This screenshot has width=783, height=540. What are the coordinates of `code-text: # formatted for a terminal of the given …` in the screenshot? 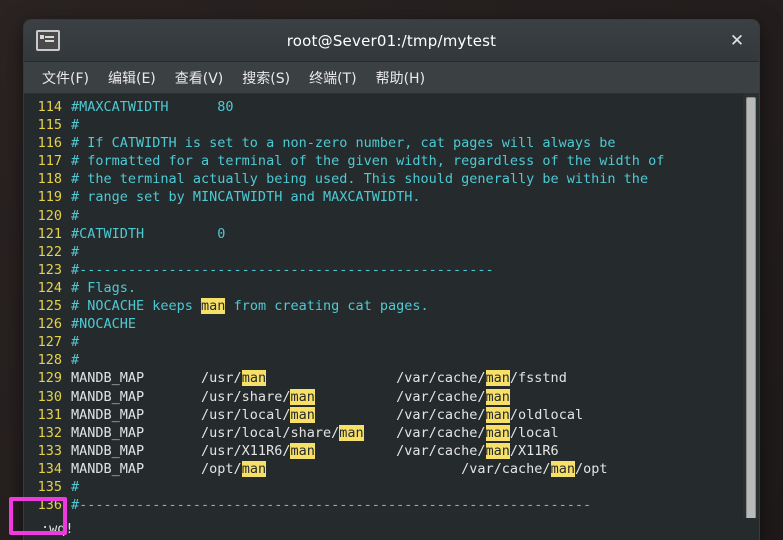 It's located at (368, 161).